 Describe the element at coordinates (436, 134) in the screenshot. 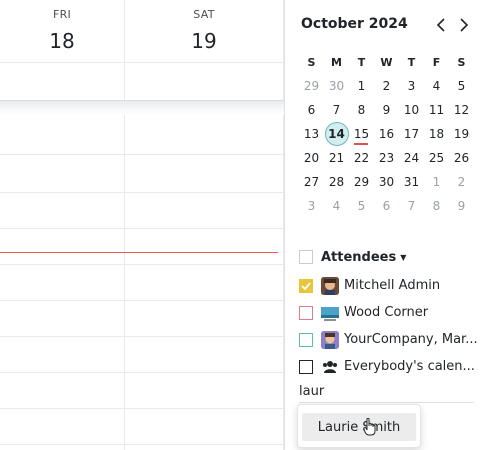

I see `day-cell: 18` at that location.